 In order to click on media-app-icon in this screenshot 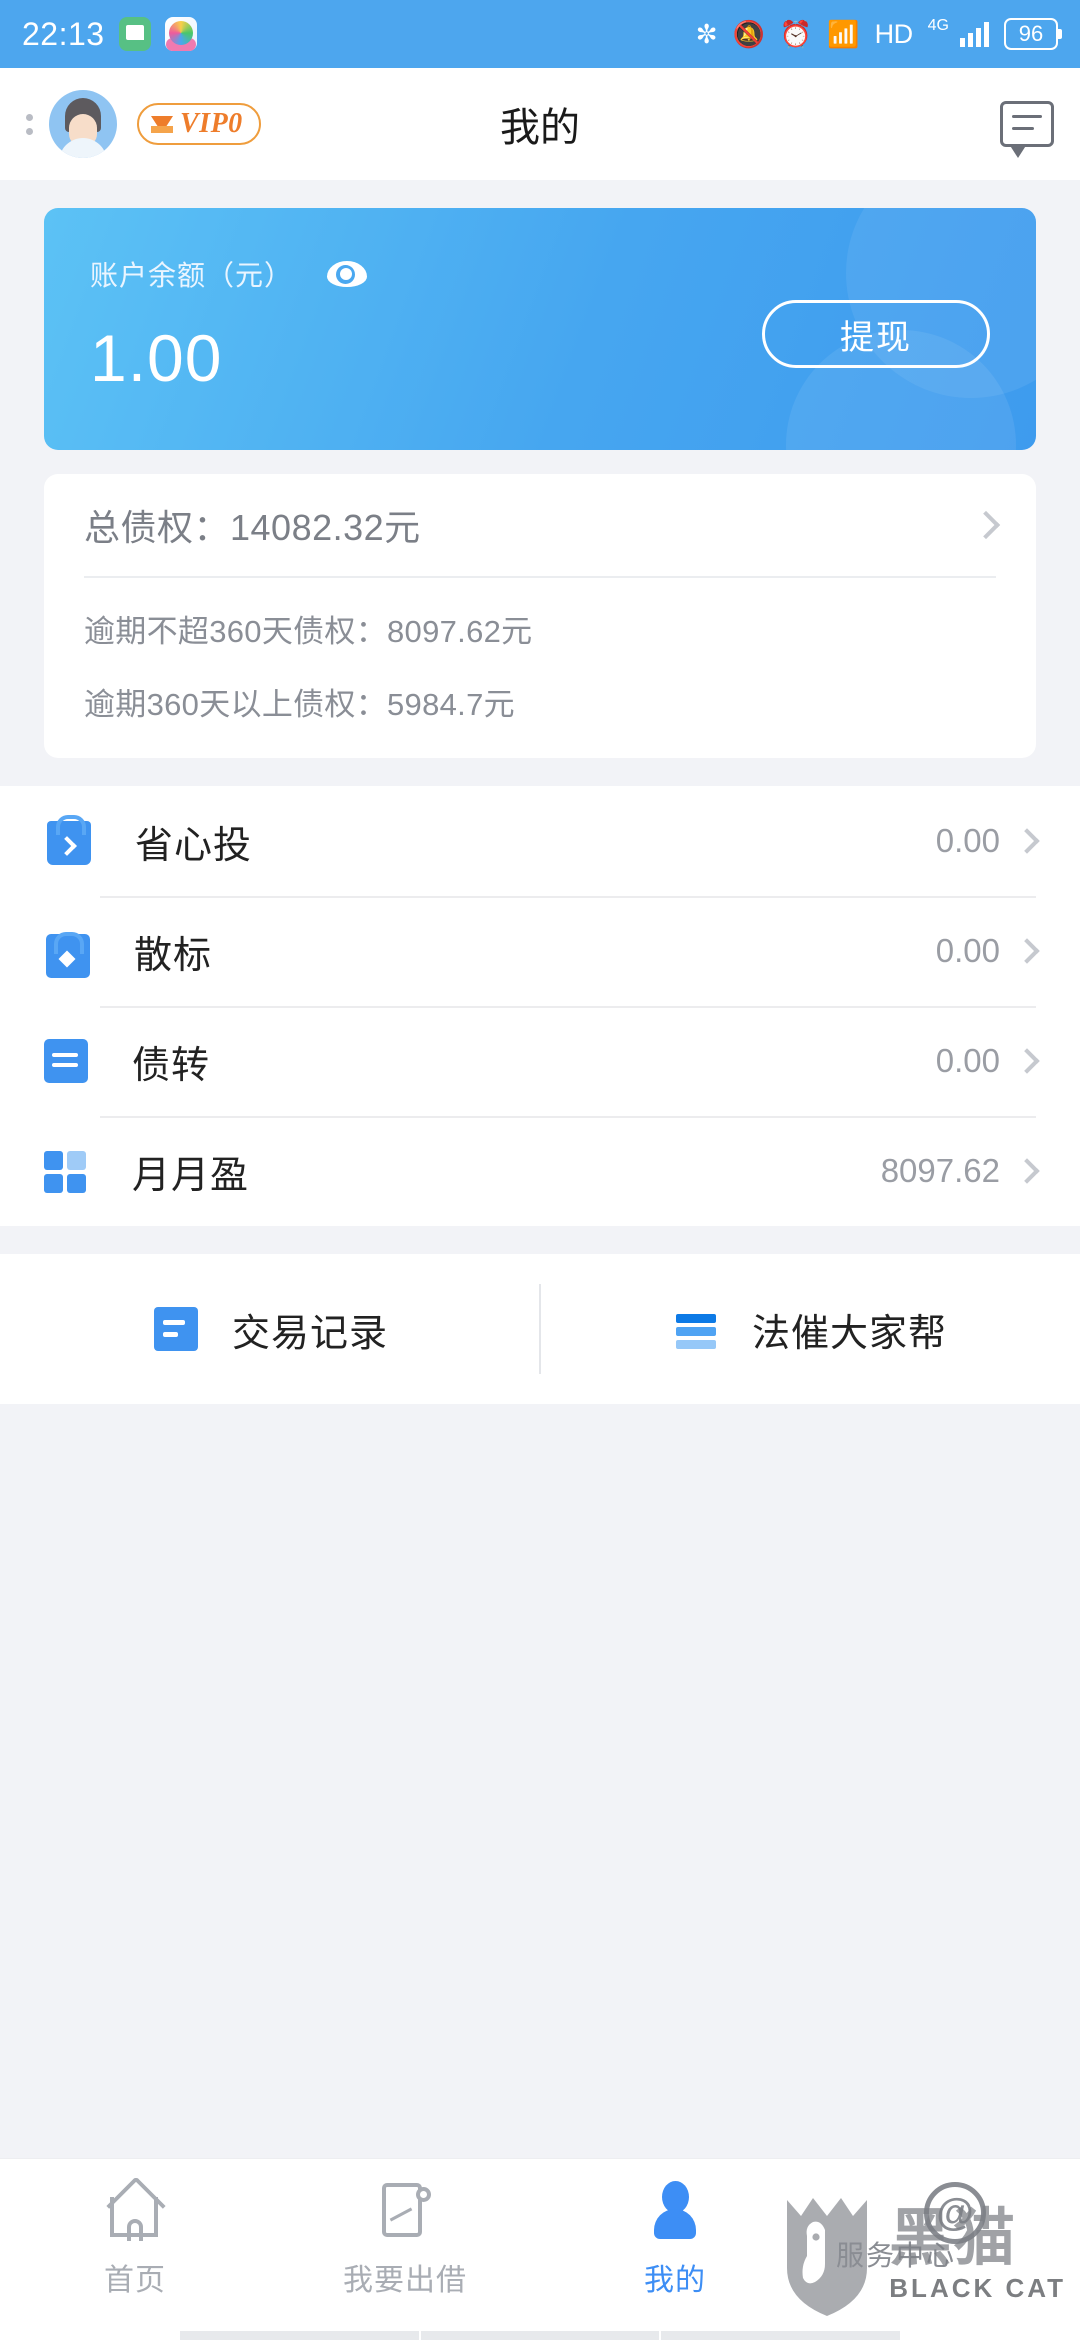, I will do `click(180, 34)`.